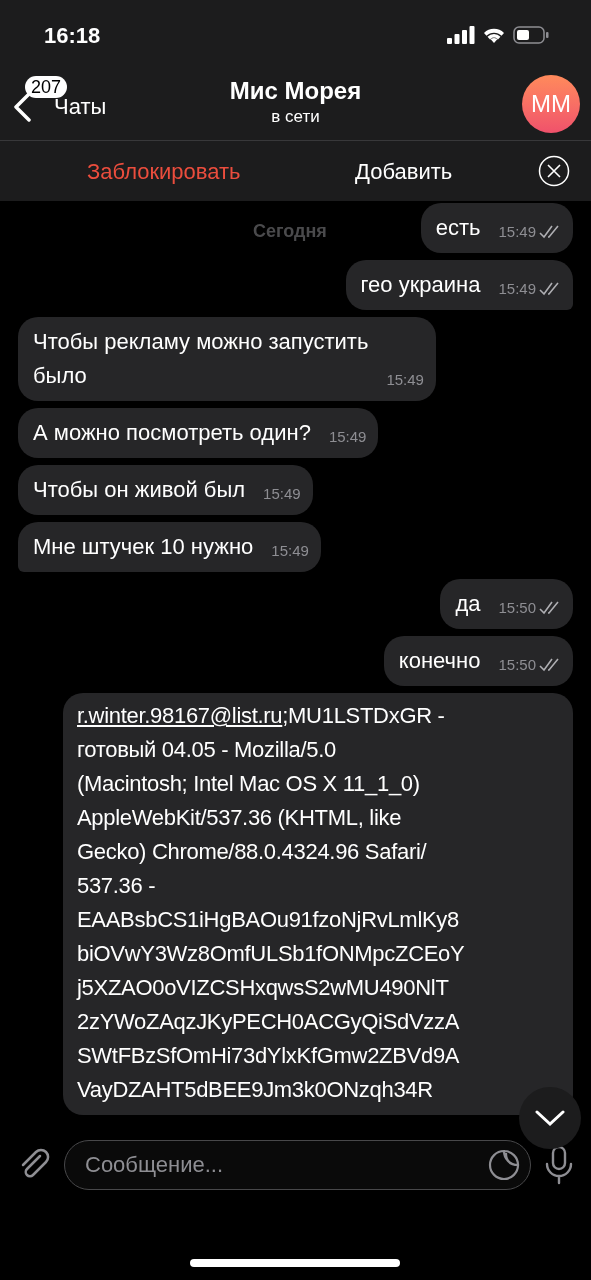 The height and width of the screenshot is (1280, 591). I want to click on chevron-down-icon, so click(550, 1118).